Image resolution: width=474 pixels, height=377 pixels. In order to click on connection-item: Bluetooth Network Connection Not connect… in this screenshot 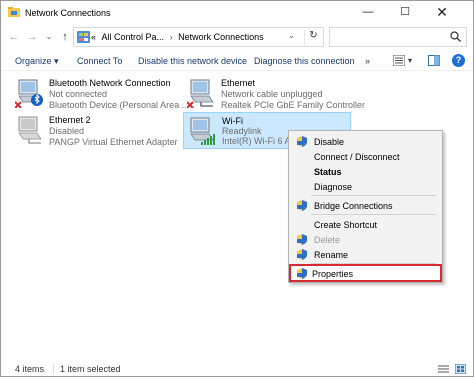, I will do `click(102, 95)`.